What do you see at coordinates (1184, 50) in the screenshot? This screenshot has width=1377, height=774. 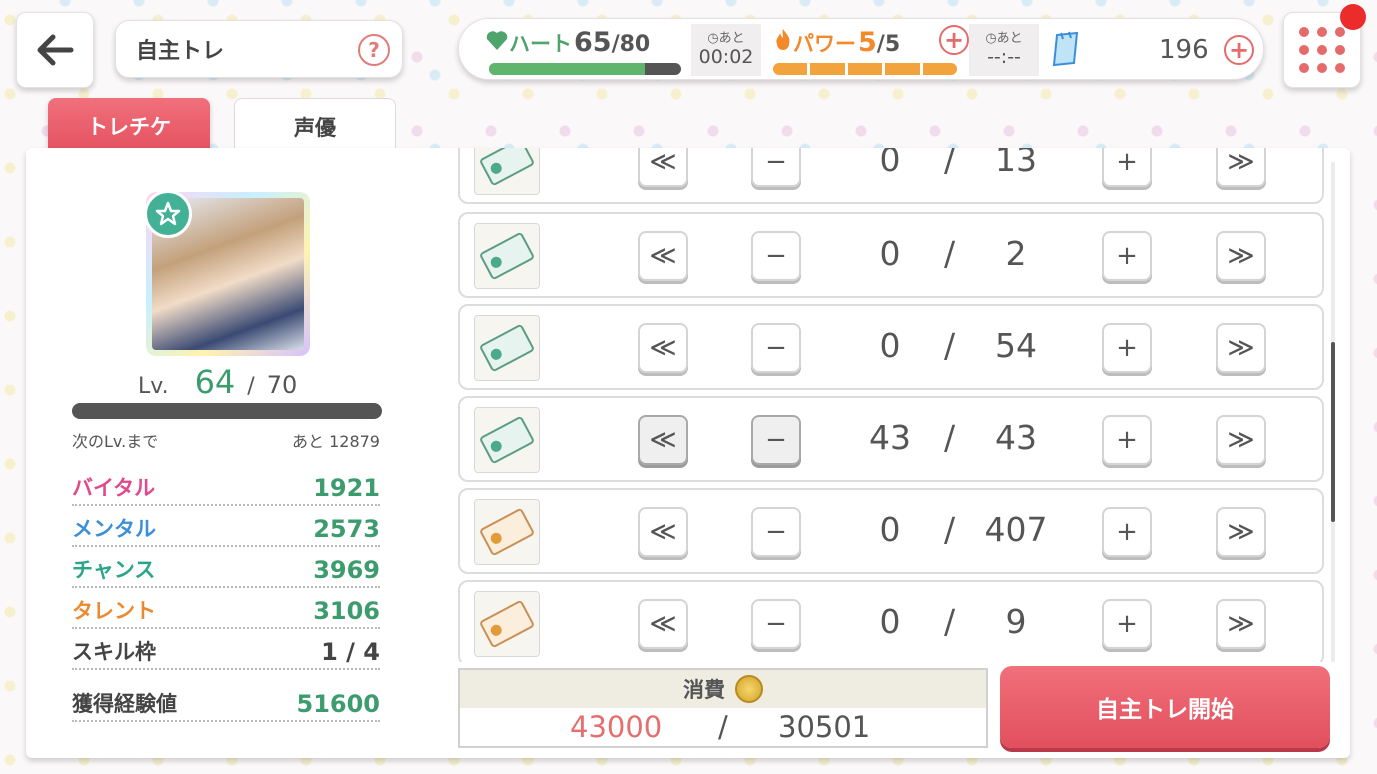 I see `currency-amount: 196` at bounding box center [1184, 50].